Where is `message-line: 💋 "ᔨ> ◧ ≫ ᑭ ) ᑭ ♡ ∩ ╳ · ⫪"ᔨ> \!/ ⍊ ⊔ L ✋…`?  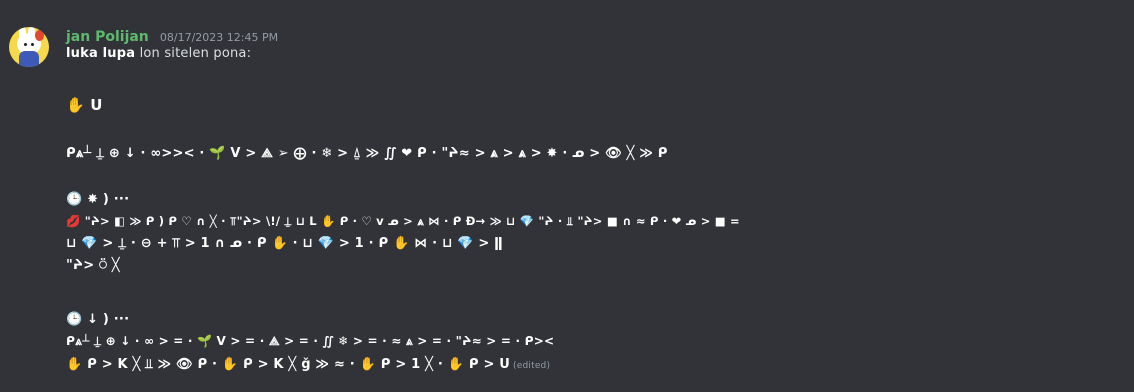
message-line: 💋 "ᔨ> ◧ ≫ ᑭ ) ᑭ ♡ ∩ ╳ · ⫪"ᔨ> \!/ ⍊ ⊔ L ✋… is located at coordinates (403, 221).